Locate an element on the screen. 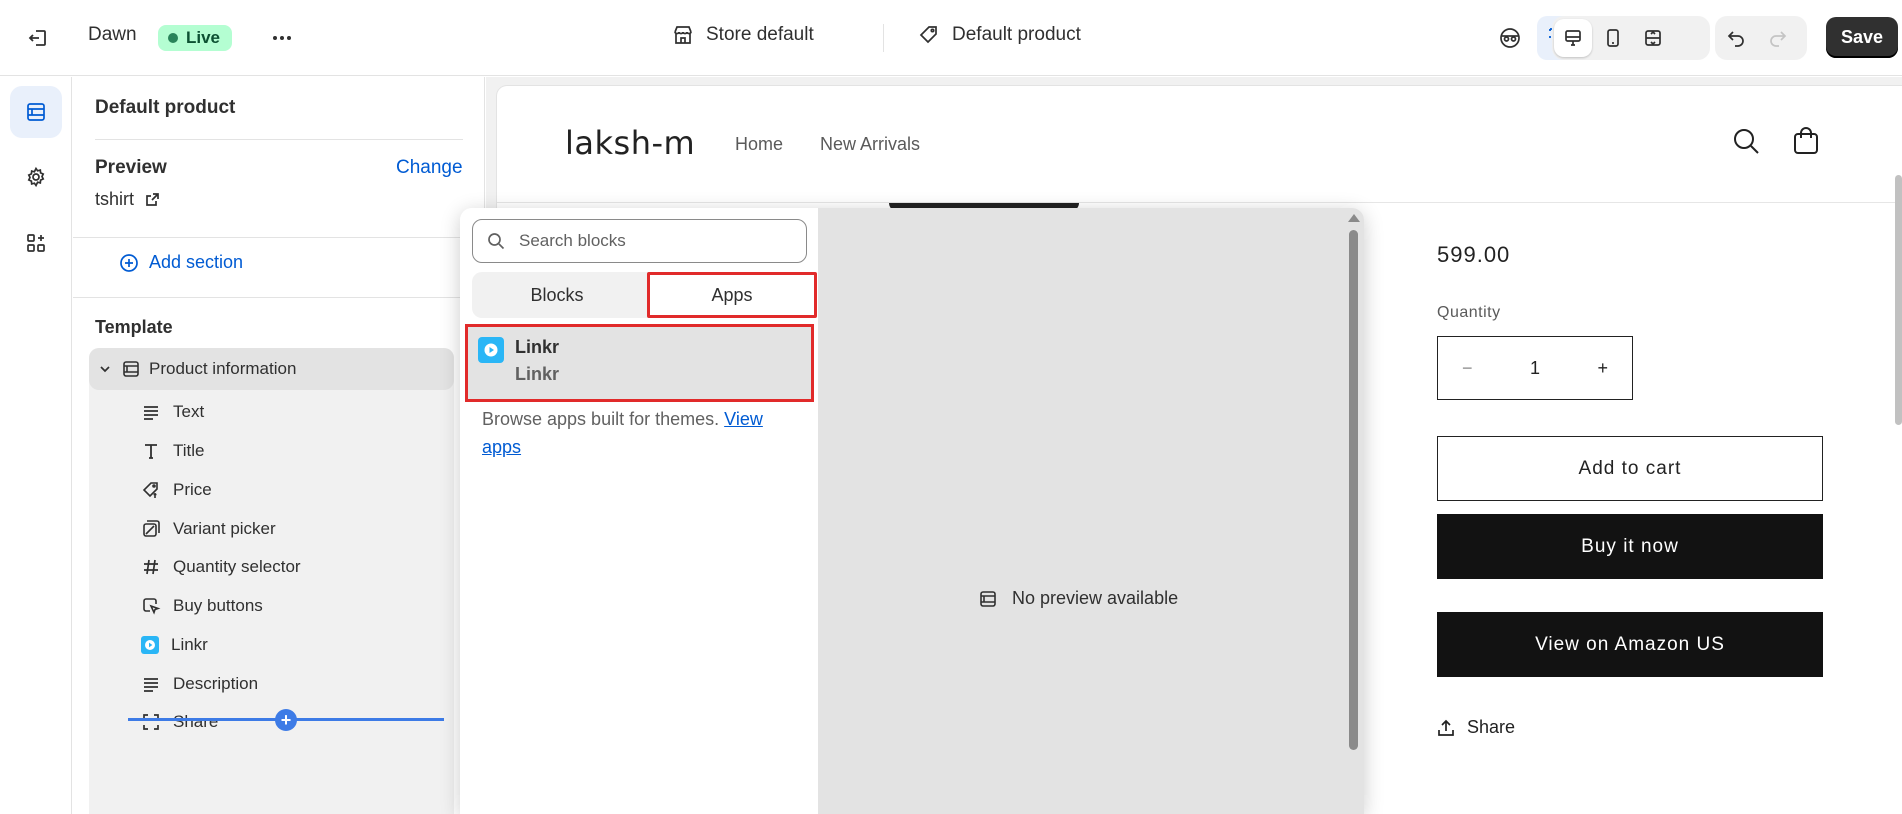 This screenshot has width=1902, height=814. picker-scrollbar is located at coordinates (1353, 490).